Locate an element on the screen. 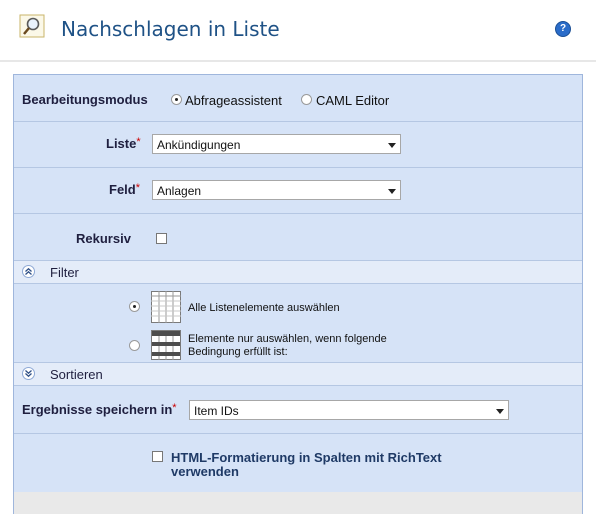 This screenshot has height=514, width=596. field-row: Feld* Anlagen is located at coordinates (298, 191).